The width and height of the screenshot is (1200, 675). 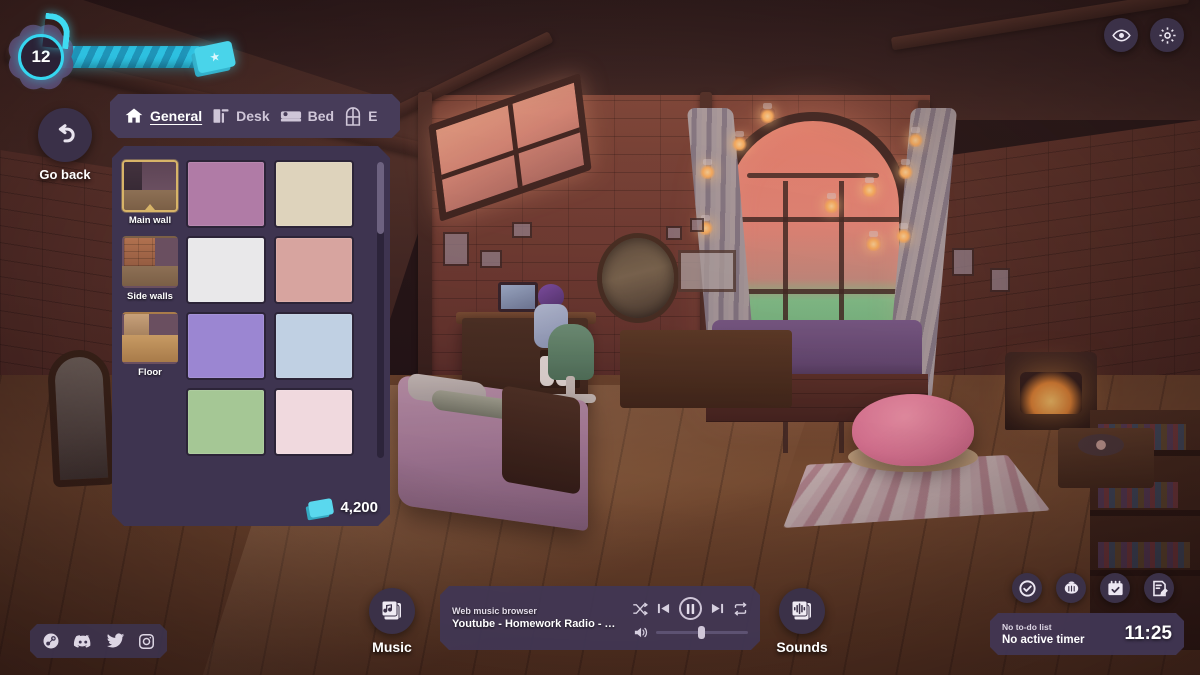 I want to click on sounds-button: Sounds, so click(x=802, y=621).